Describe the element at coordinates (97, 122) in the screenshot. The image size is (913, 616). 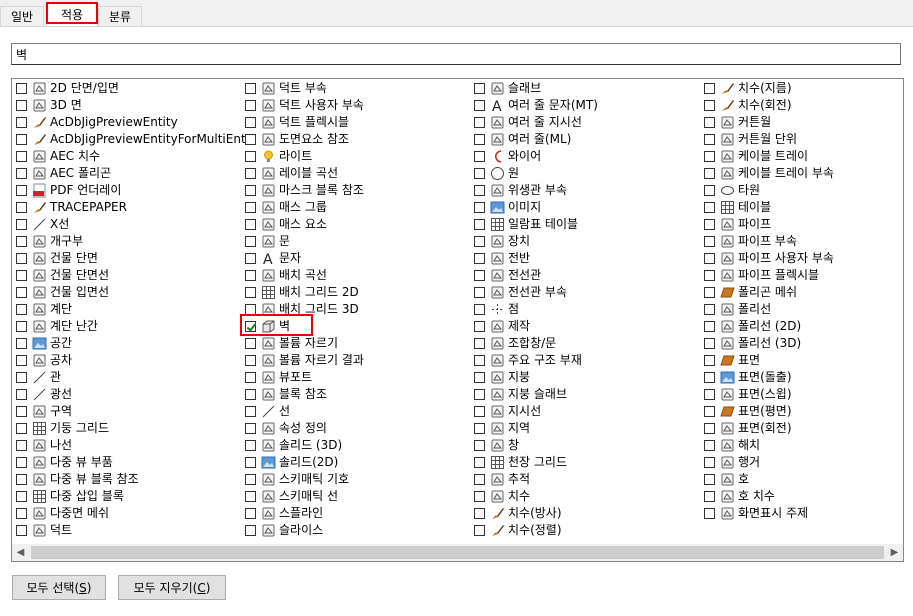
I see `list-item: AcDbJigPreviewEntity` at that location.